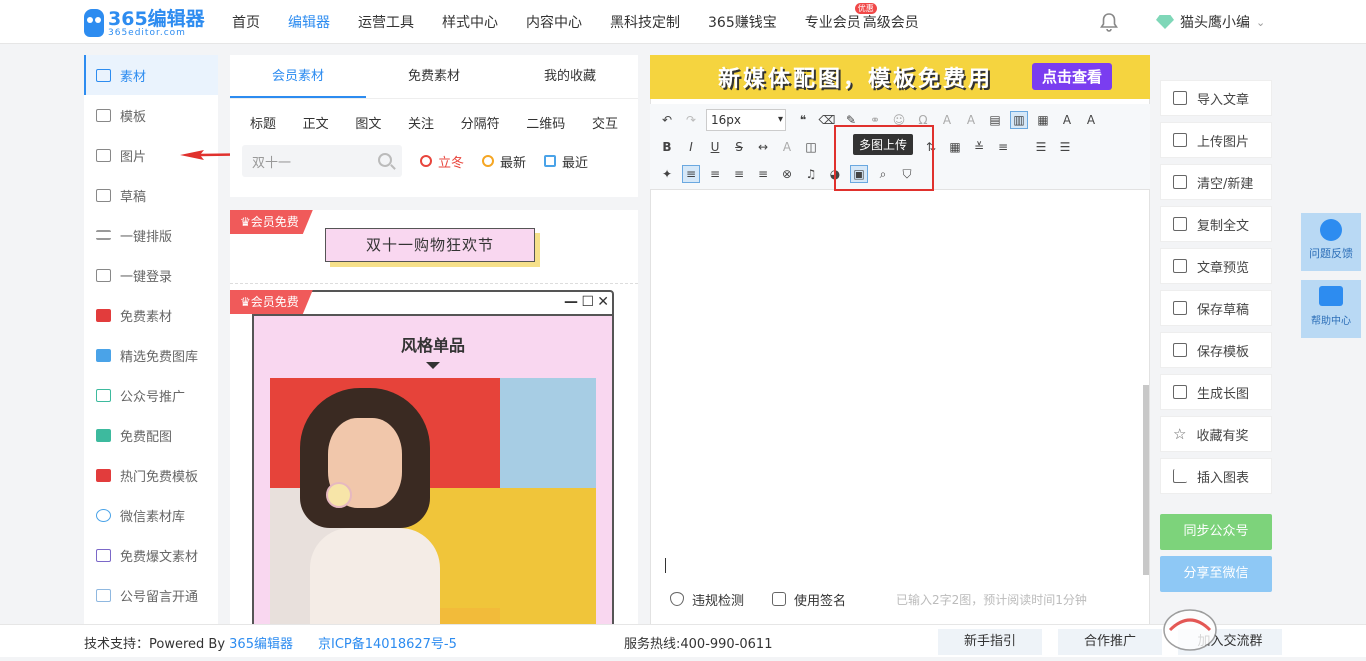 The image size is (1366, 661). Describe the element at coordinates (1065, 147) in the screenshot. I see `unordered-list-icon: ☰` at that location.